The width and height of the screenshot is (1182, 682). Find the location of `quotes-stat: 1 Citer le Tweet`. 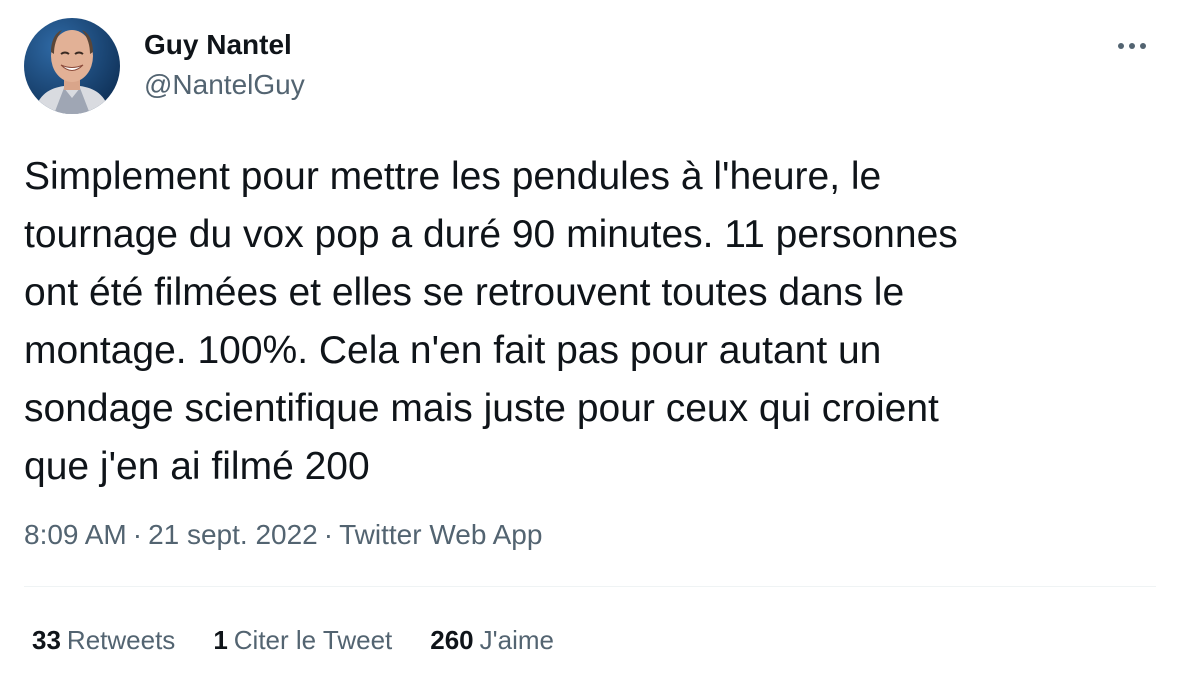

quotes-stat: 1 Citer le Tweet is located at coordinates (302, 640).